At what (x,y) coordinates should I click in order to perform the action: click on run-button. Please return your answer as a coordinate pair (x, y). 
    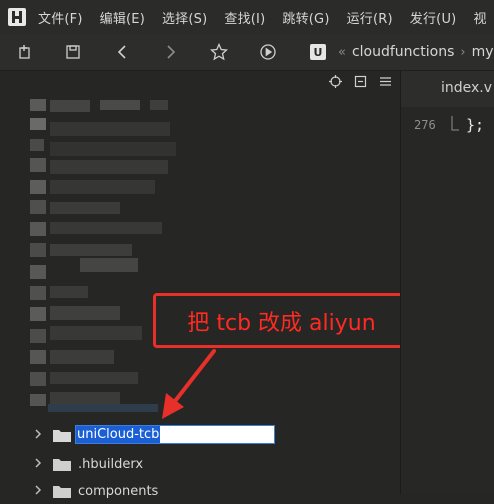
    Looking at the image, I should click on (268, 52).